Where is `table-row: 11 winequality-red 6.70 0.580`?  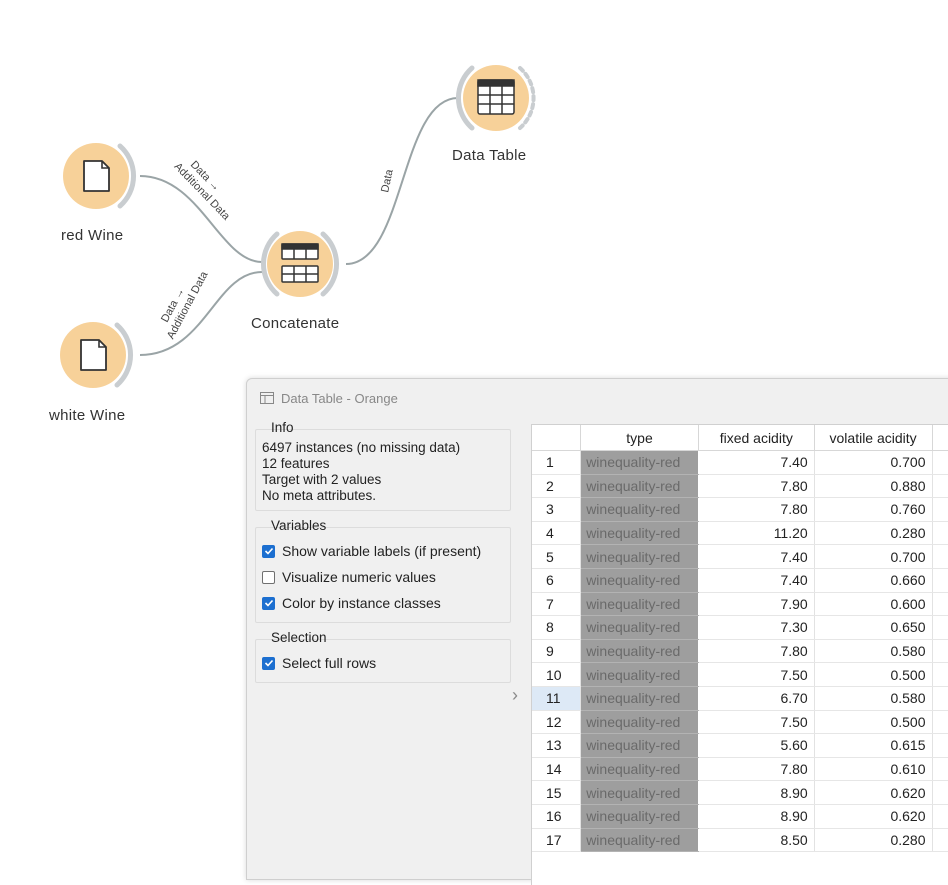 table-row: 11 winequality-red 6.70 0.580 is located at coordinates (740, 698).